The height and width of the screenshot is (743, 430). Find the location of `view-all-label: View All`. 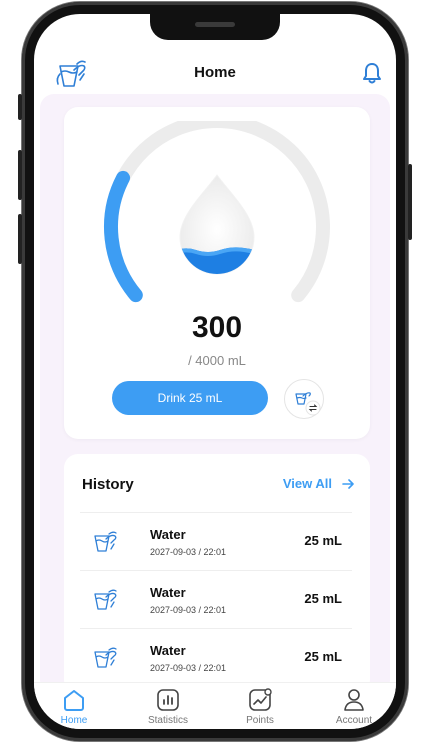

view-all-label: View All is located at coordinates (307, 483).